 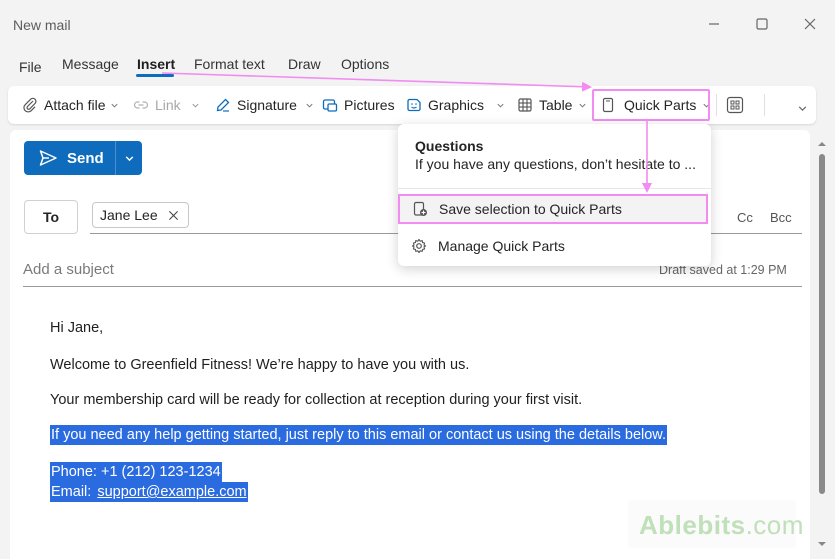 What do you see at coordinates (267, 105) in the screenshot?
I see `signature-label: Signature` at bounding box center [267, 105].